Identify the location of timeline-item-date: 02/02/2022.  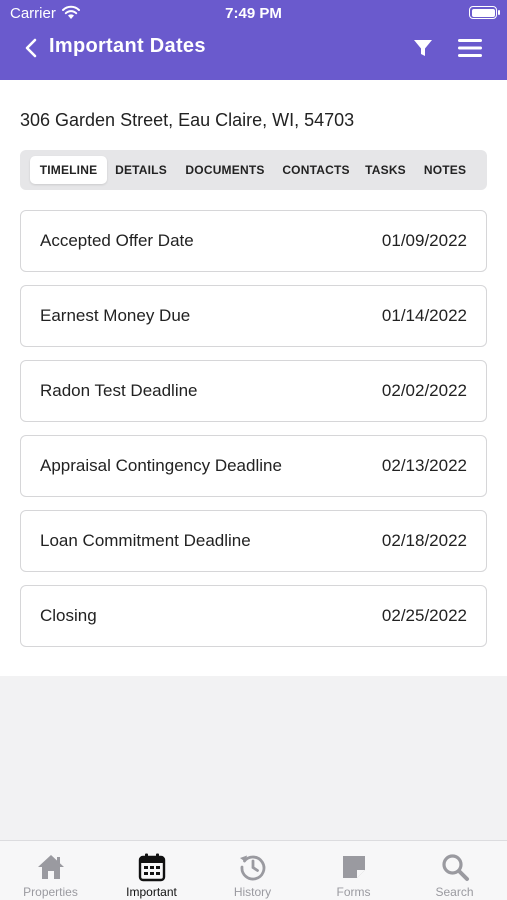
(424, 390).